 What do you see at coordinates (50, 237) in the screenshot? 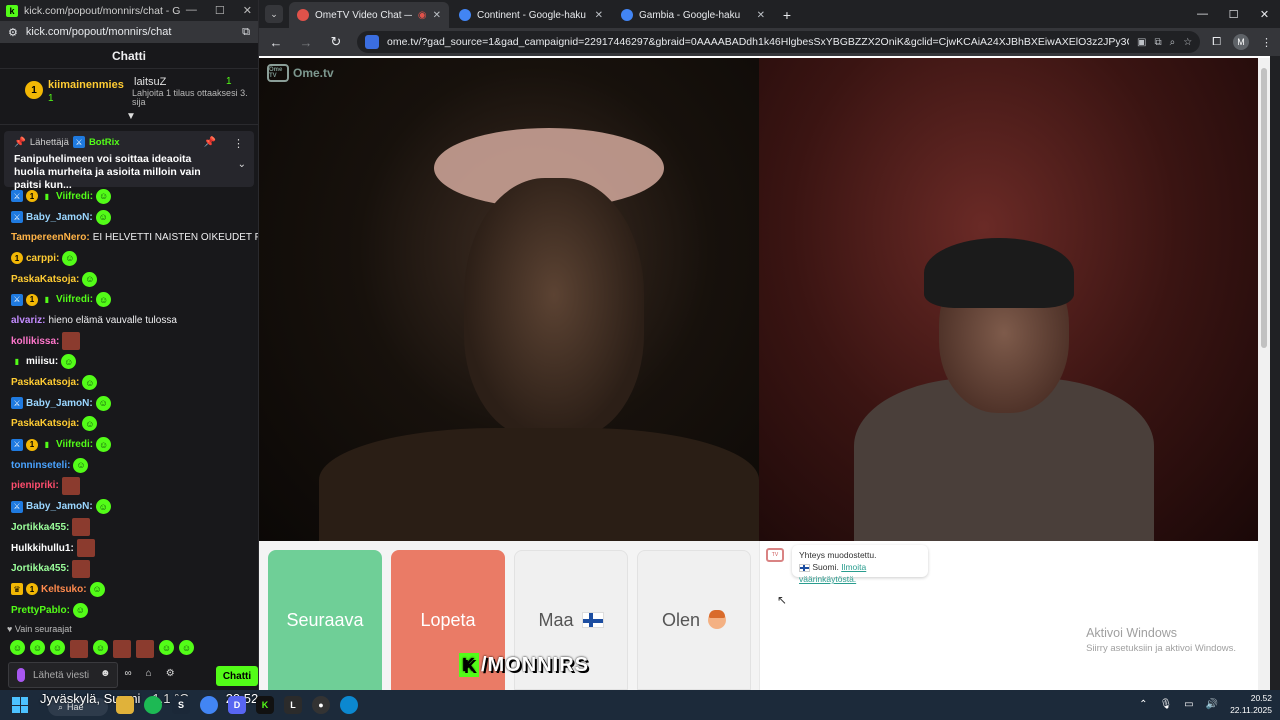
I see `chat-username: TampereenNero:` at bounding box center [50, 237].